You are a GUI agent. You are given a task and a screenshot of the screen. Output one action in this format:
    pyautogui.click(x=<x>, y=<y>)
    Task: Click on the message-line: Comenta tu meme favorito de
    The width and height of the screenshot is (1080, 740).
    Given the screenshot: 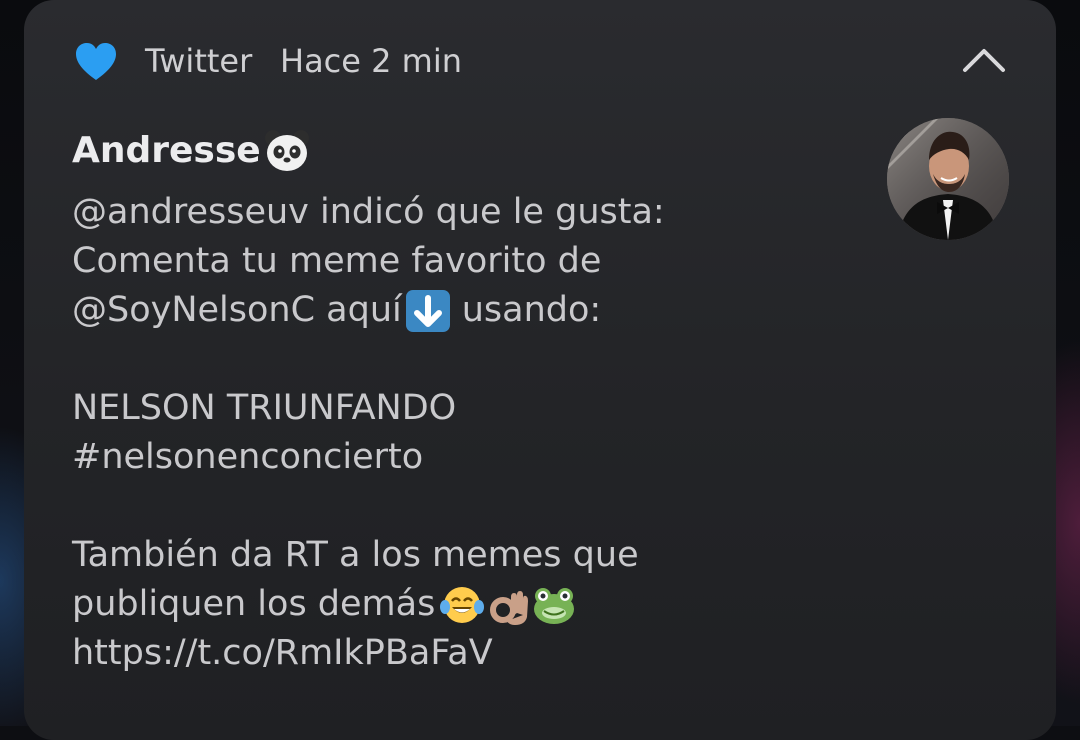 What is the action you would take?
    pyautogui.click(x=337, y=261)
    